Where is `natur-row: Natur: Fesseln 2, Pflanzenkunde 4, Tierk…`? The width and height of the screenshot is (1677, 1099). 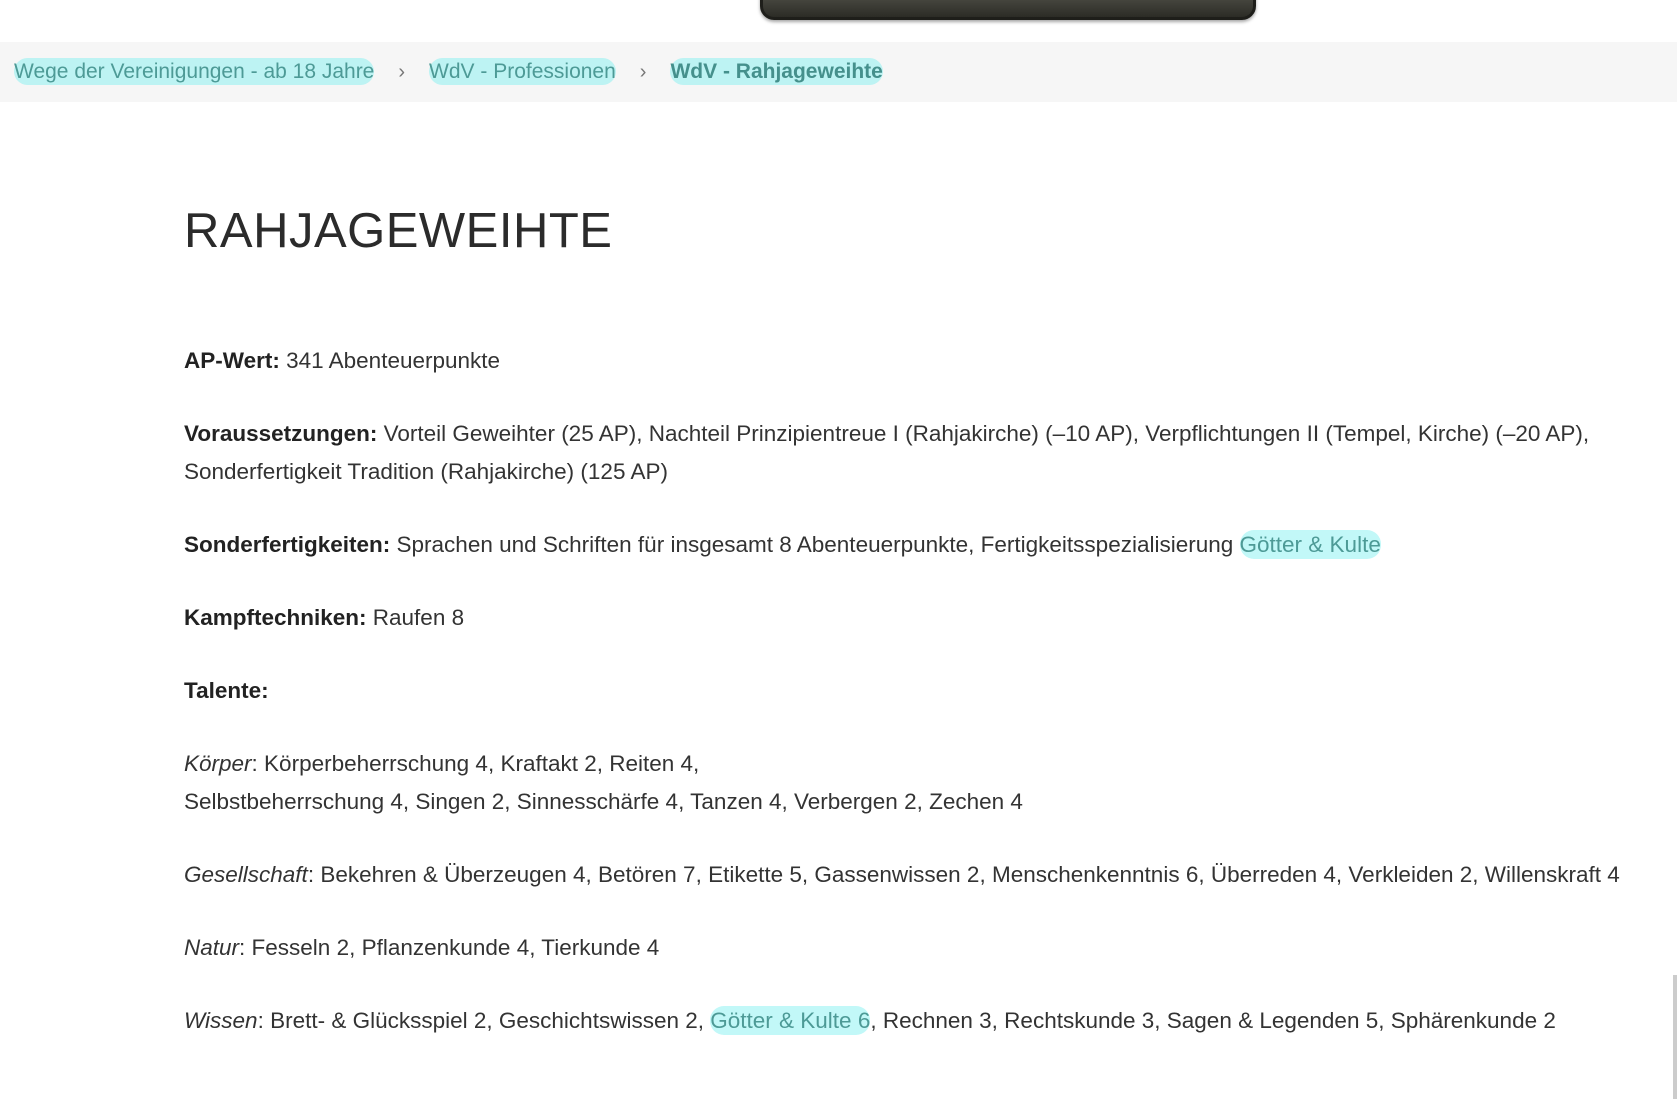 natur-row: Natur: Fesseln 2, Pflanzenkunde 4, Tierk… is located at coordinates (924, 948).